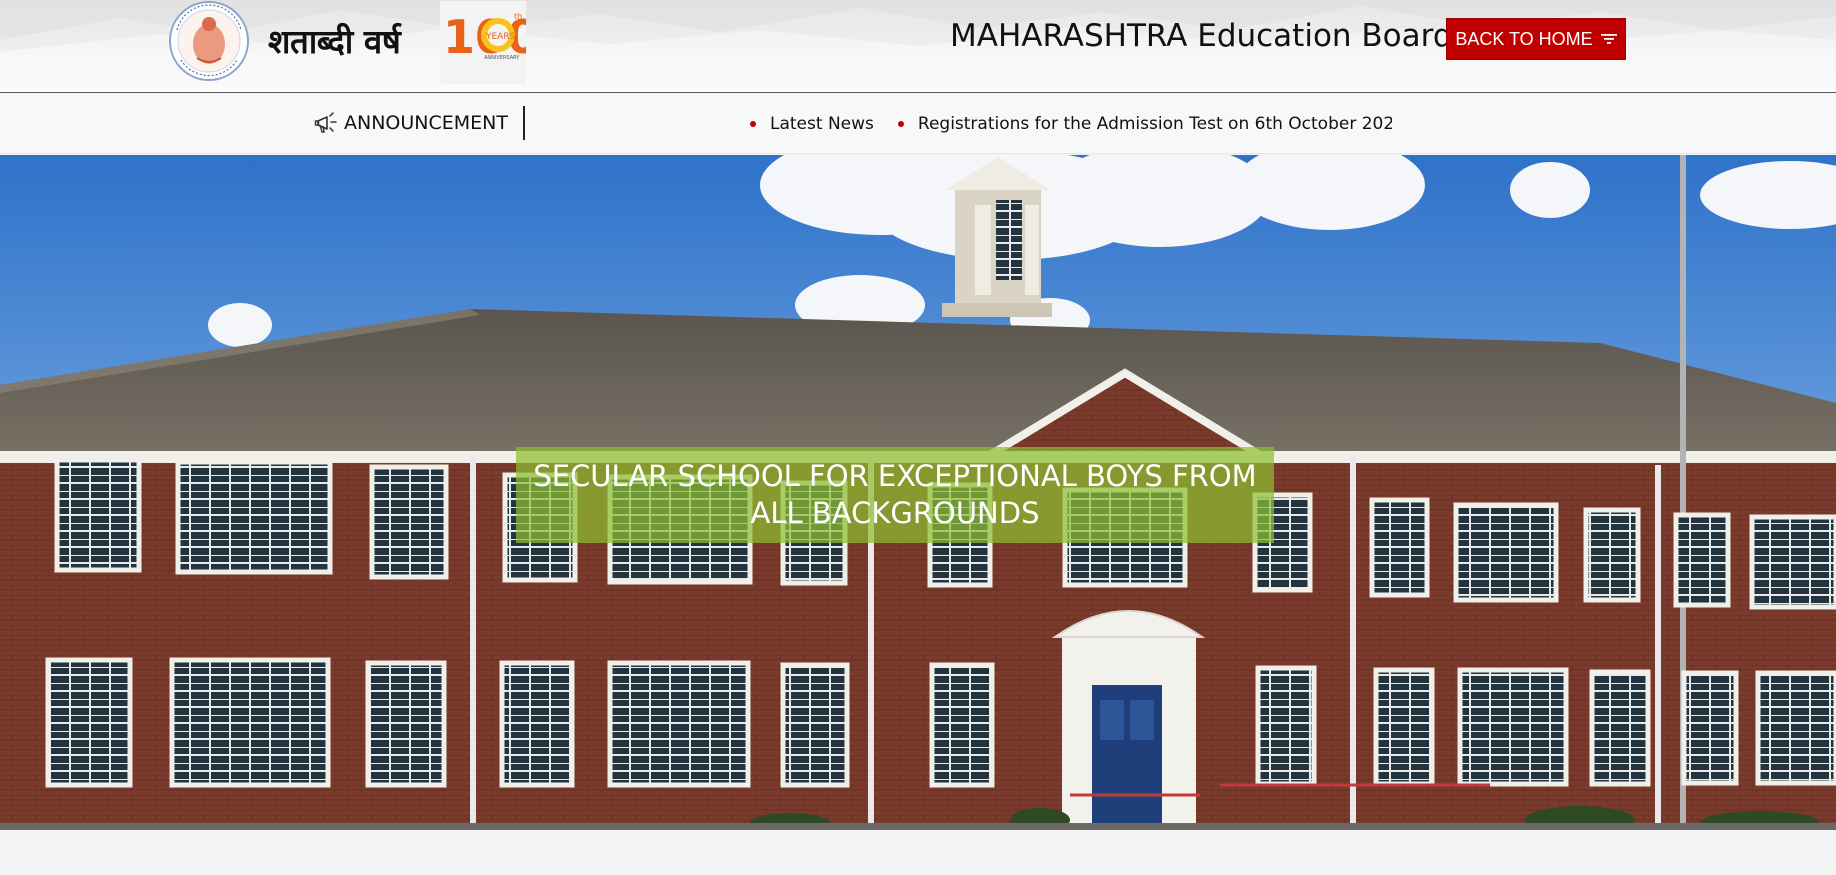  What do you see at coordinates (502, 58) in the screenshot?
I see `svg-text: ANNIVERSARY` at bounding box center [502, 58].